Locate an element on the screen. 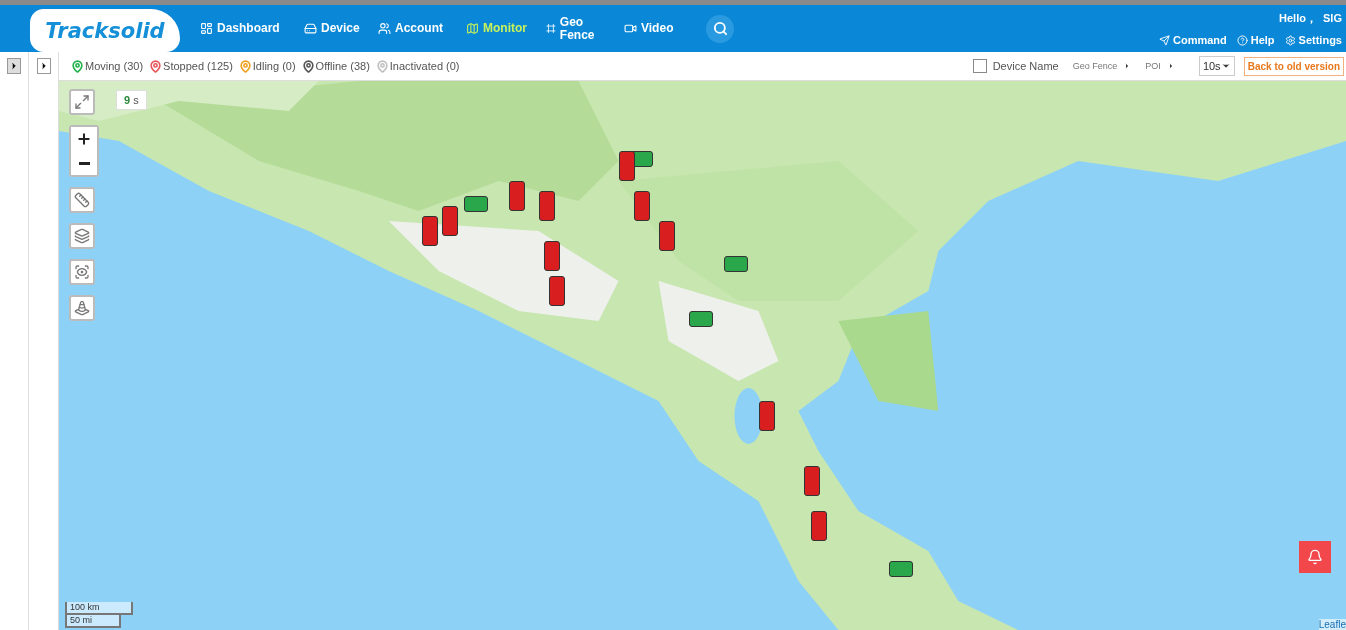 Image resolution: width=1346 pixels, height=630 pixels. expand-icon is located at coordinates (82, 102).